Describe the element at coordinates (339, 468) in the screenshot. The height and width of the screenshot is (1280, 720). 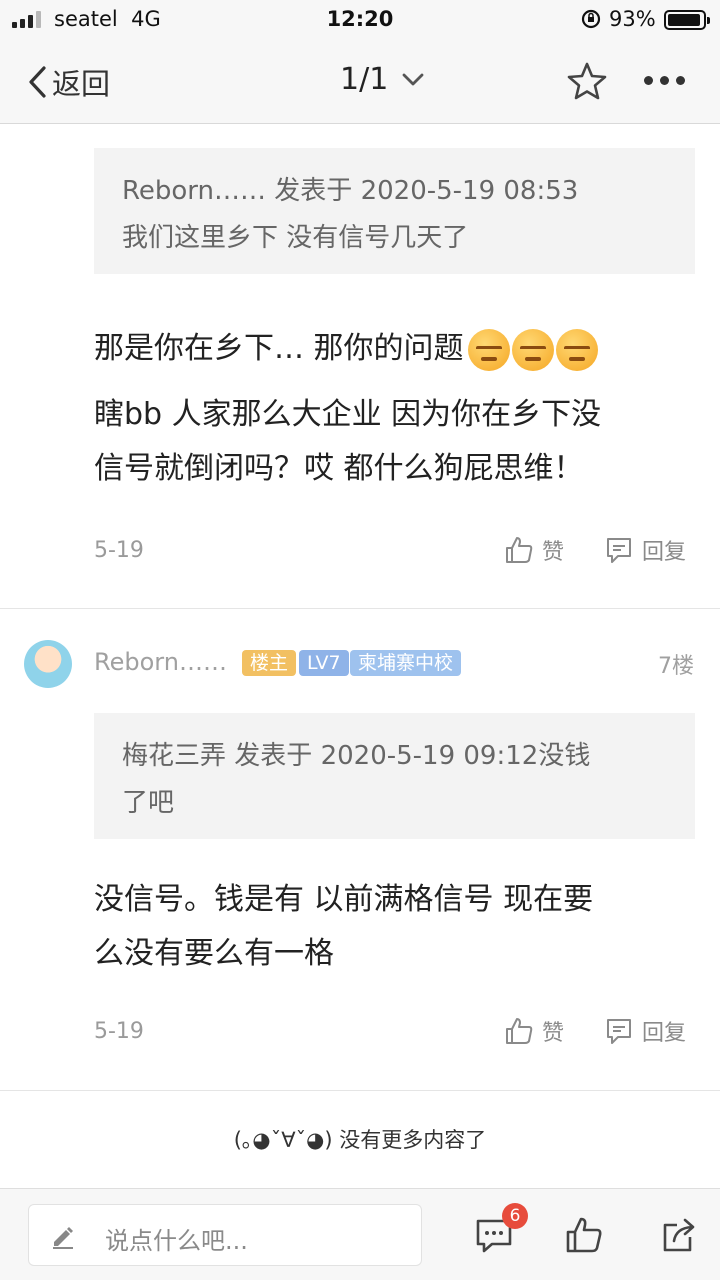
I see `post-body-line: 信号就倒闭吗？哎 都什么狗屁思维！` at that location.